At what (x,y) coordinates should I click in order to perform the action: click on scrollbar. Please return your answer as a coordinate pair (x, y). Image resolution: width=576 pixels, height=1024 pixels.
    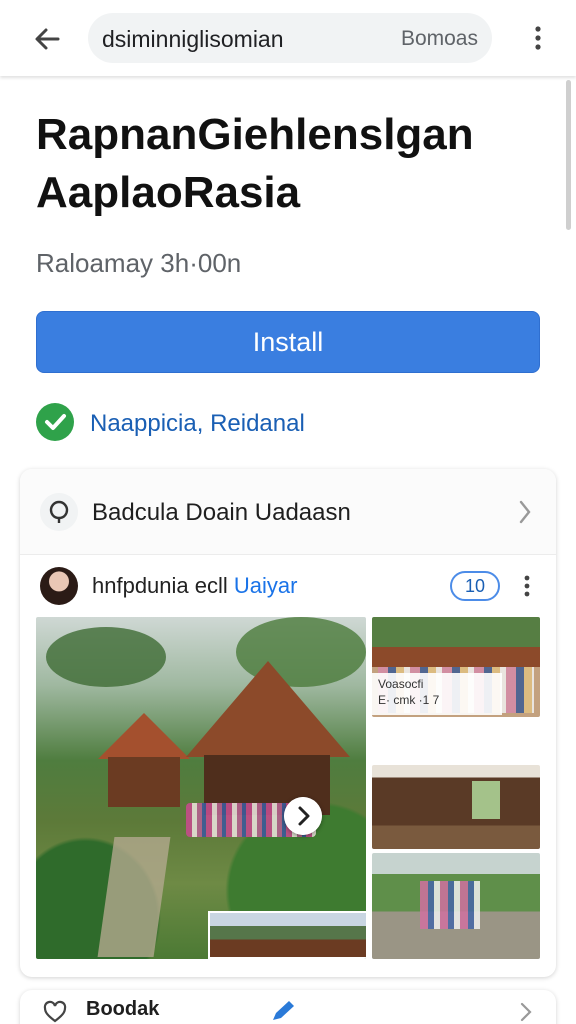
    Looking at the image, I should click on (568, 155).